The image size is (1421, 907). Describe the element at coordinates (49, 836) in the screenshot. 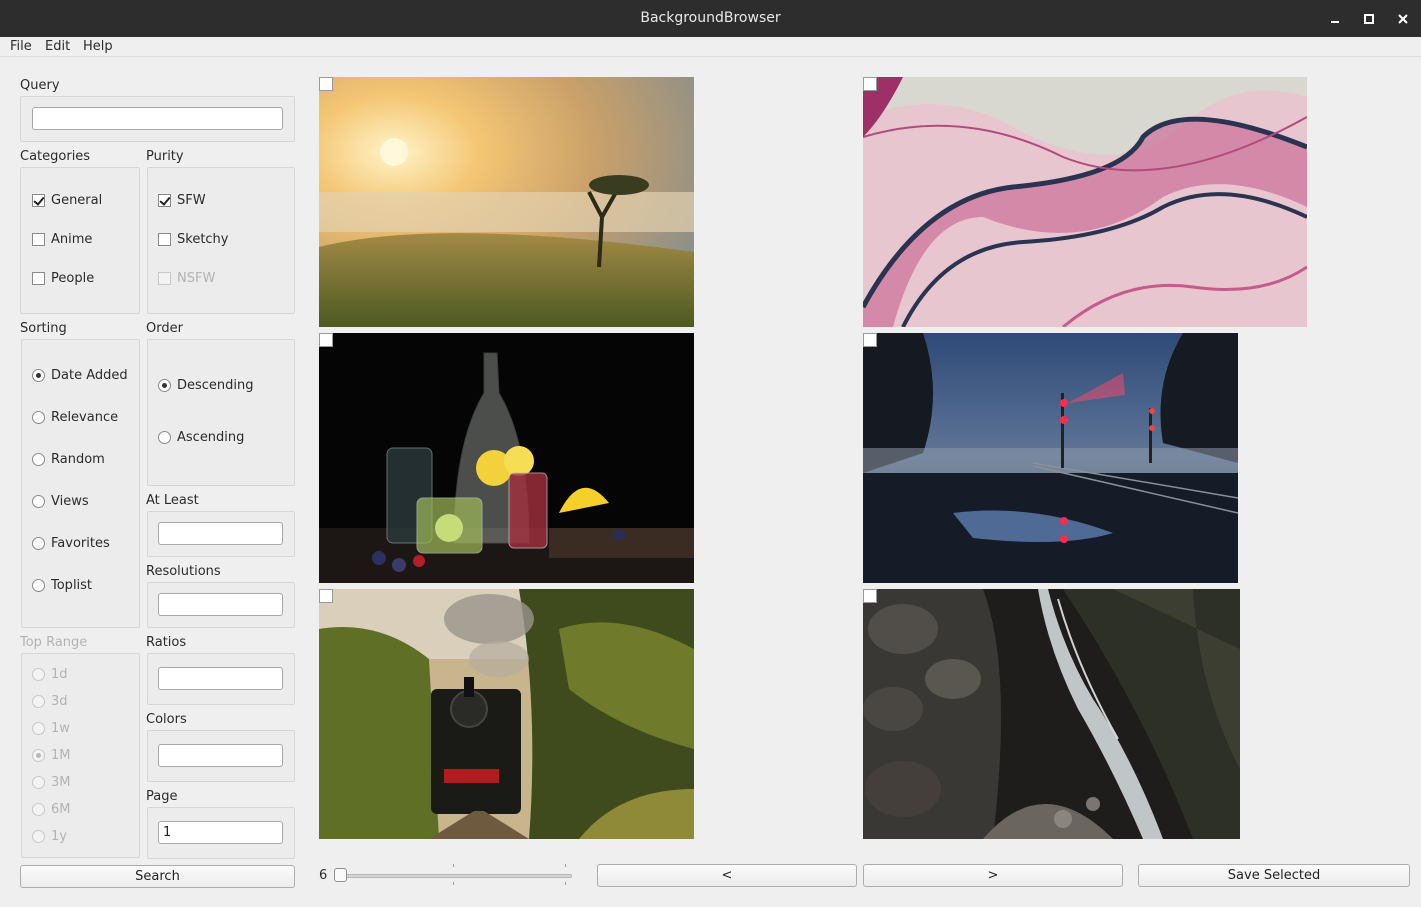

I see `top-range-1y-radio: 1y` at that location.